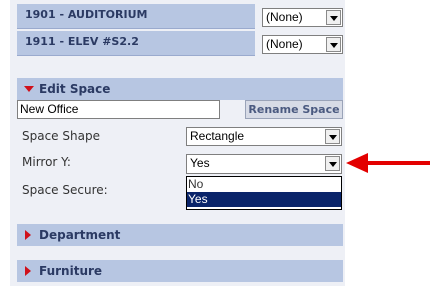  What do you see at coordinates (75, 89) in the screenshot?
I see `edit-space-title: Edit Space` at bounding box center [75, 89].